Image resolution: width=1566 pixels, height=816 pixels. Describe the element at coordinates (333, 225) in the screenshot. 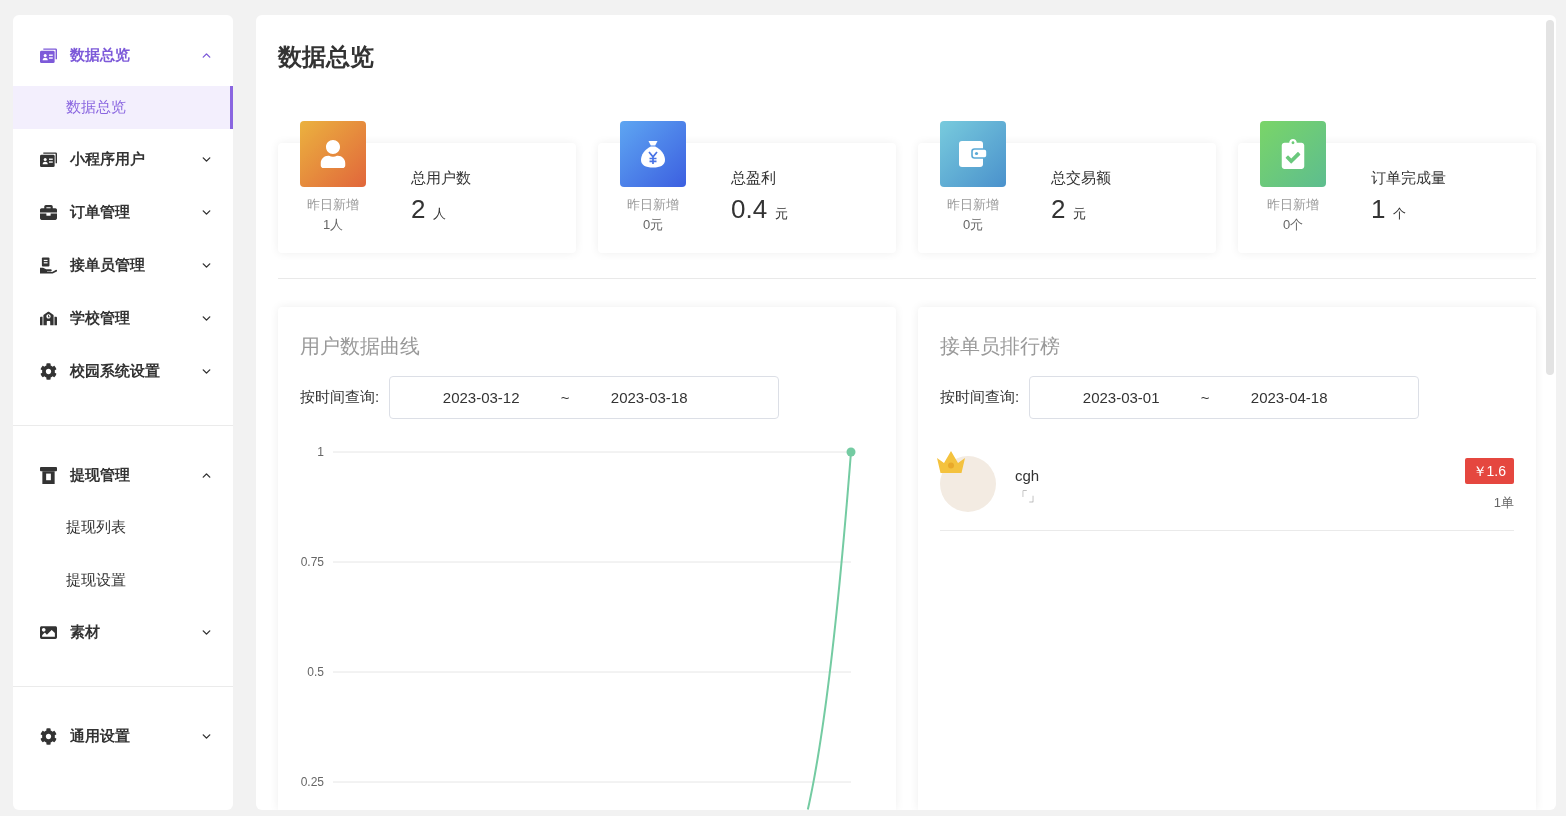

I see `yesterday-value: 1人` at that location.